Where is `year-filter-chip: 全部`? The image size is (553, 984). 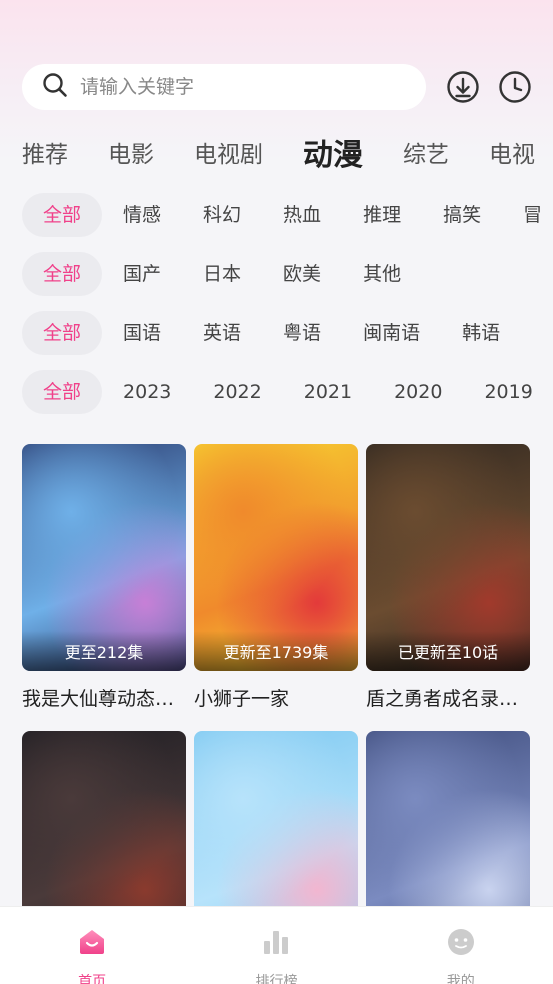 year-filter-chip: 全部 is located at coordinates (62, 392).